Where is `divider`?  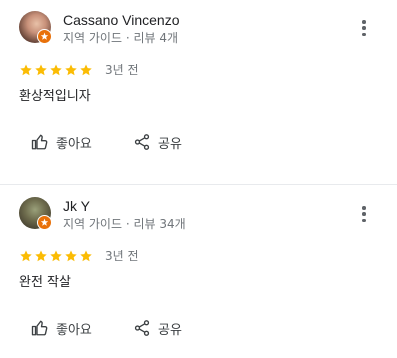
divider is located at coordinates (198, 184).